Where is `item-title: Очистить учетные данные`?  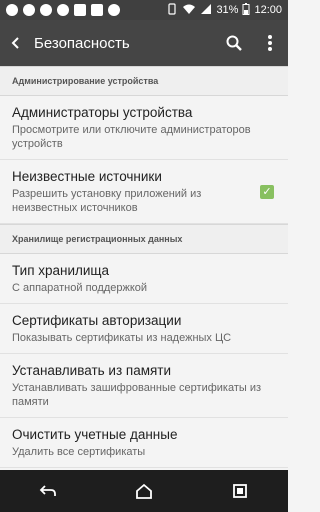
item-title: Очистить учетные данные is located at coordinates (95, 434).